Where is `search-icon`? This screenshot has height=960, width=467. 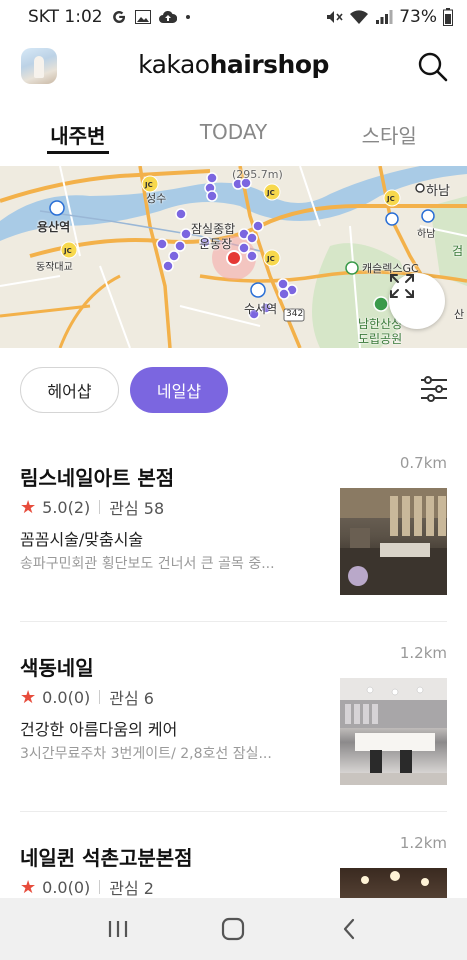 search-icon is located at coordinates (433, 67).